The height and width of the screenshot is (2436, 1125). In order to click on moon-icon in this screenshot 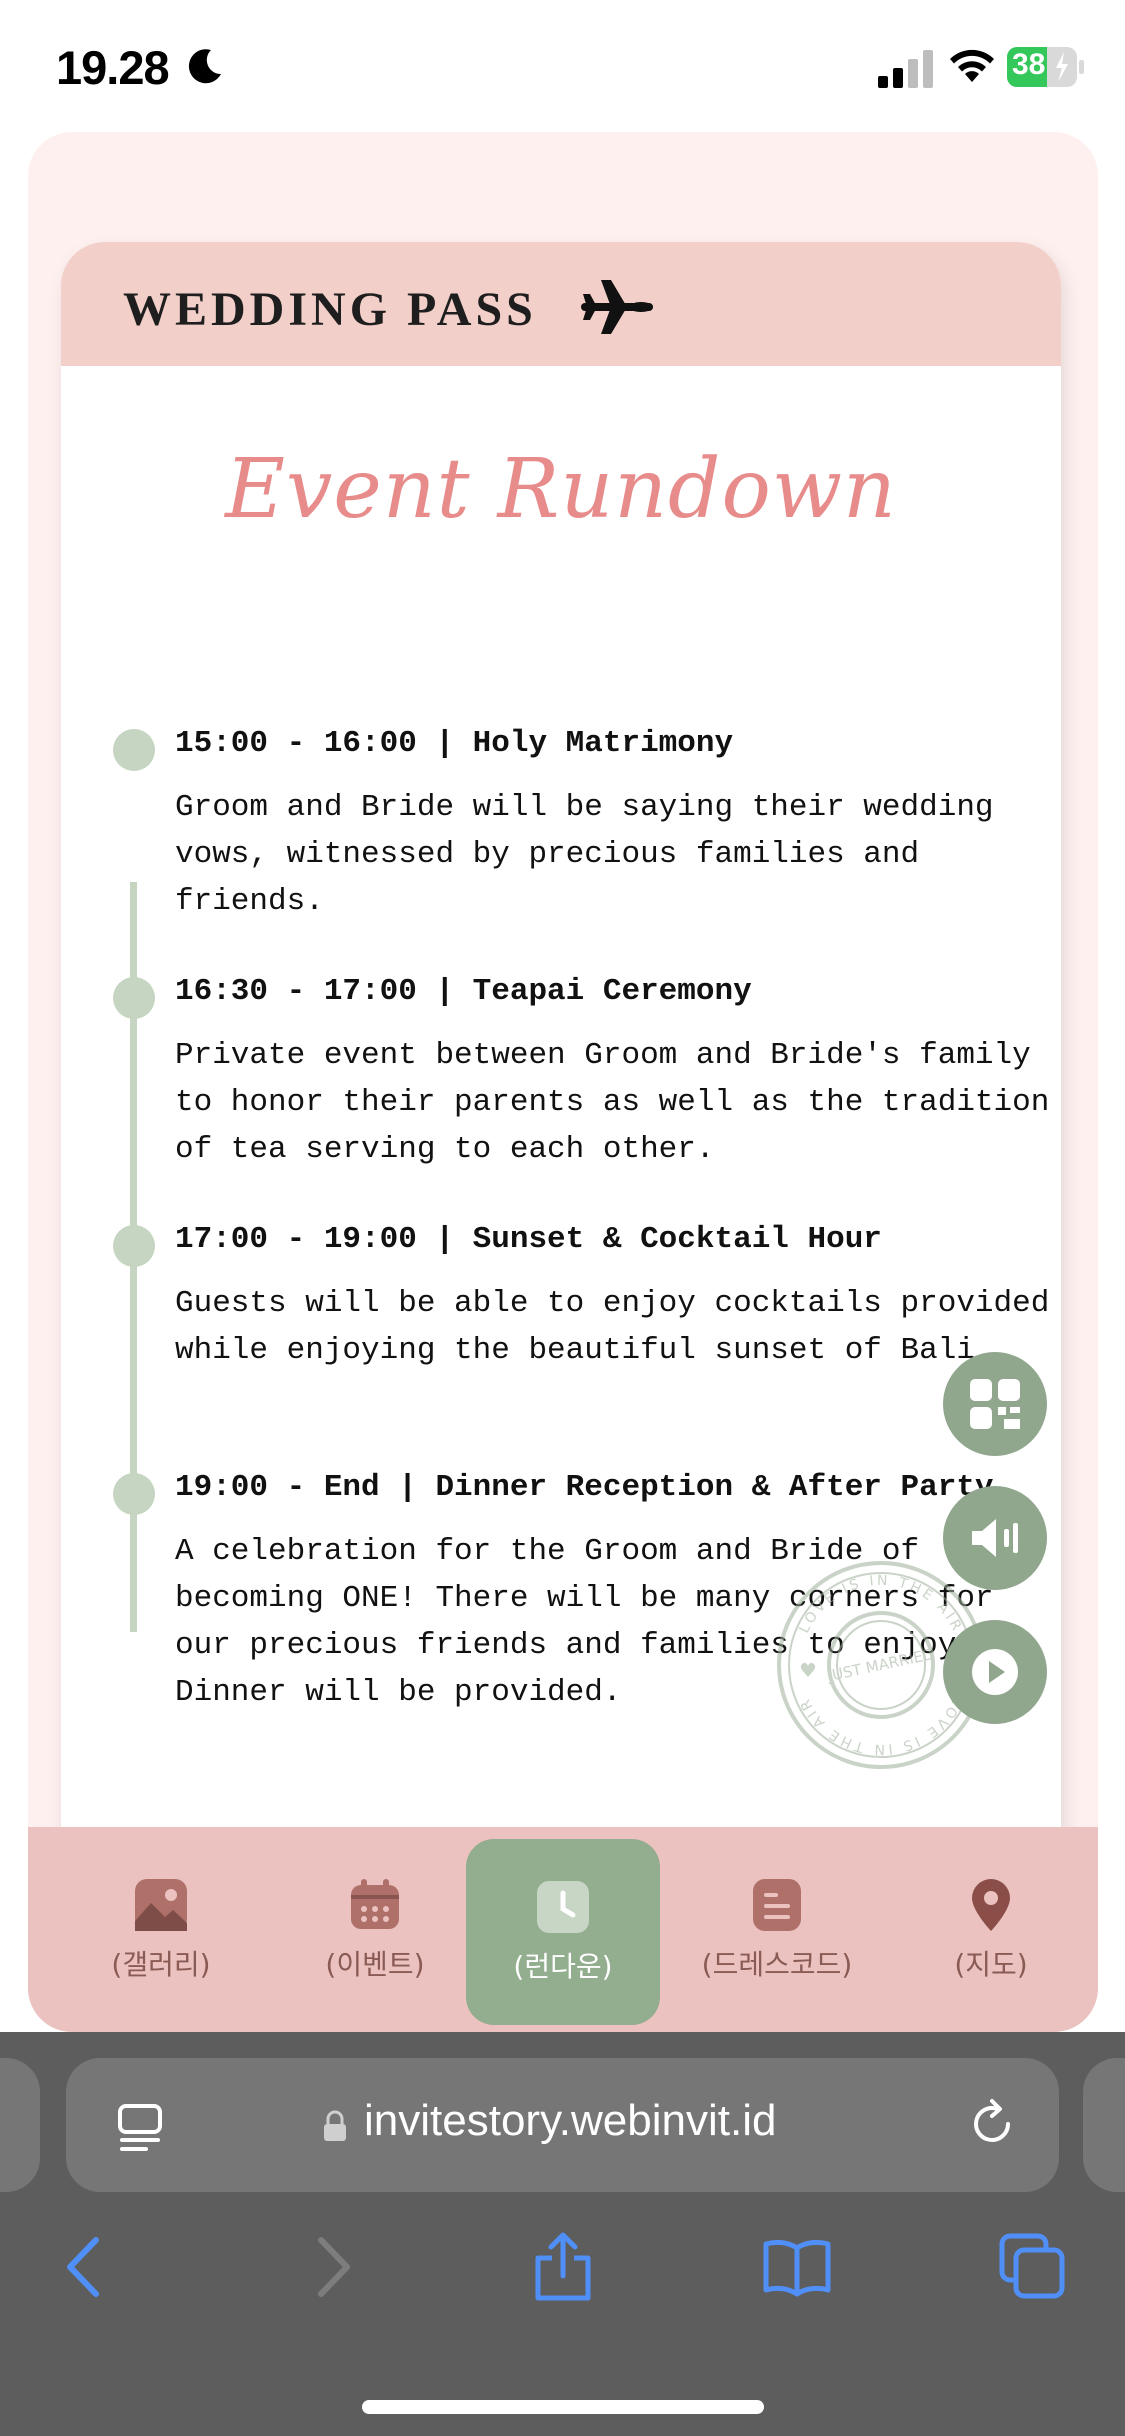, I will do `click(204, 66)`.